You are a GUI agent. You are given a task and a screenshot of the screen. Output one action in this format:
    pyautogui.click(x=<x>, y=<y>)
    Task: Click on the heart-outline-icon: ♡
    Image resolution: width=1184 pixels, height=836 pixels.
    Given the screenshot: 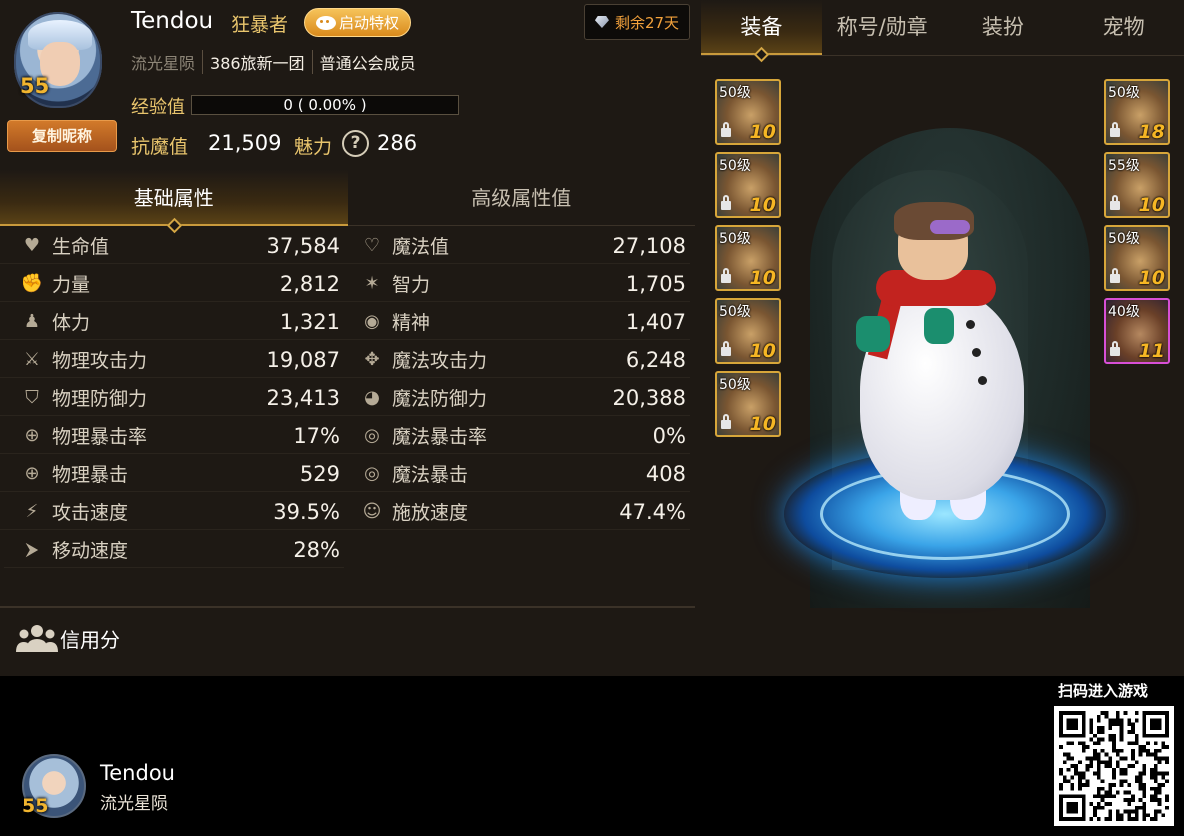 What is the action you would take?
    pyautogui.click(x=372, y=245)
    